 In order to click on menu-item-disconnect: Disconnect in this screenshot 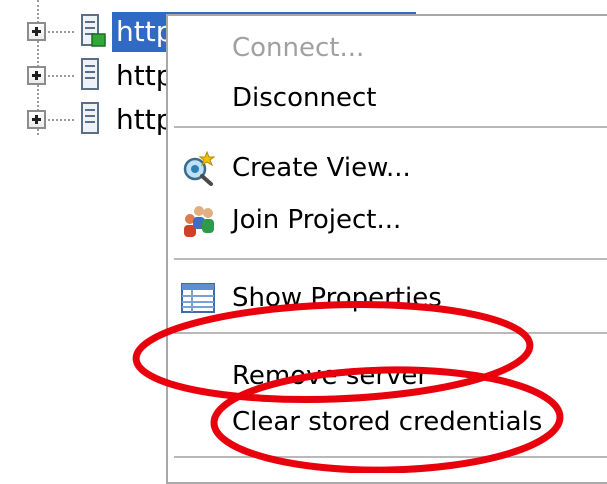, I will do `click(387, 99)`.